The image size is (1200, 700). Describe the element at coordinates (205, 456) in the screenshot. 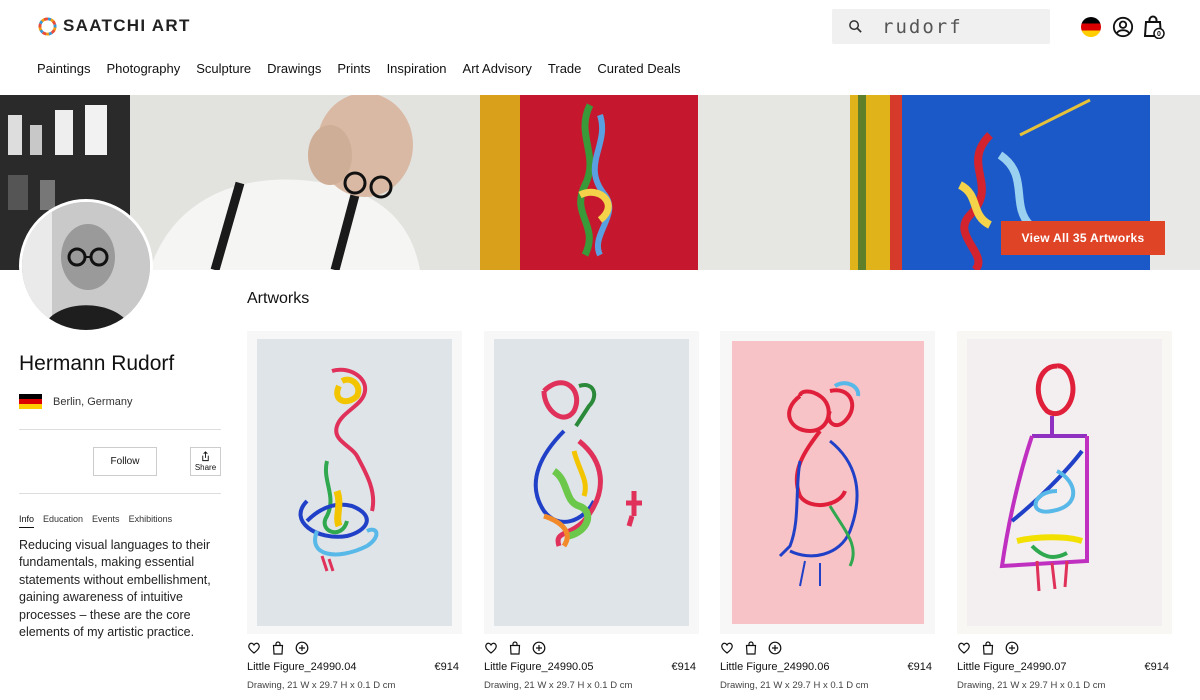

I see `share-icon` at that location.